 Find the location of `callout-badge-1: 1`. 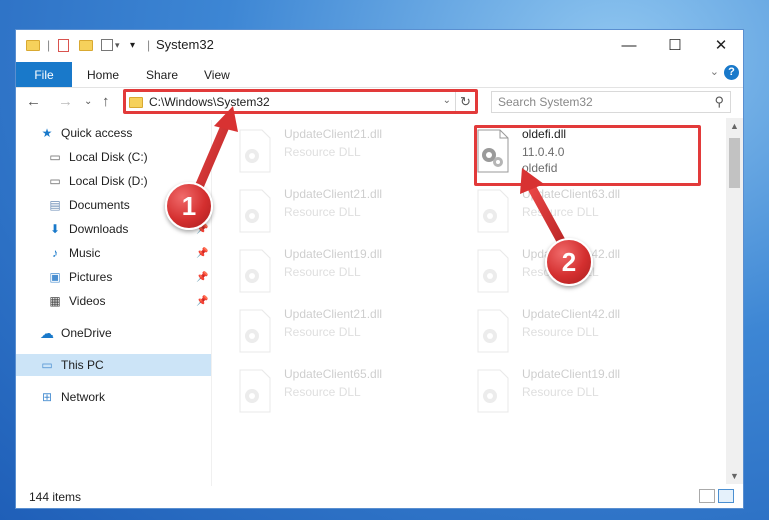

callout-badge-1: 1 is located at coordinates (189, 206).